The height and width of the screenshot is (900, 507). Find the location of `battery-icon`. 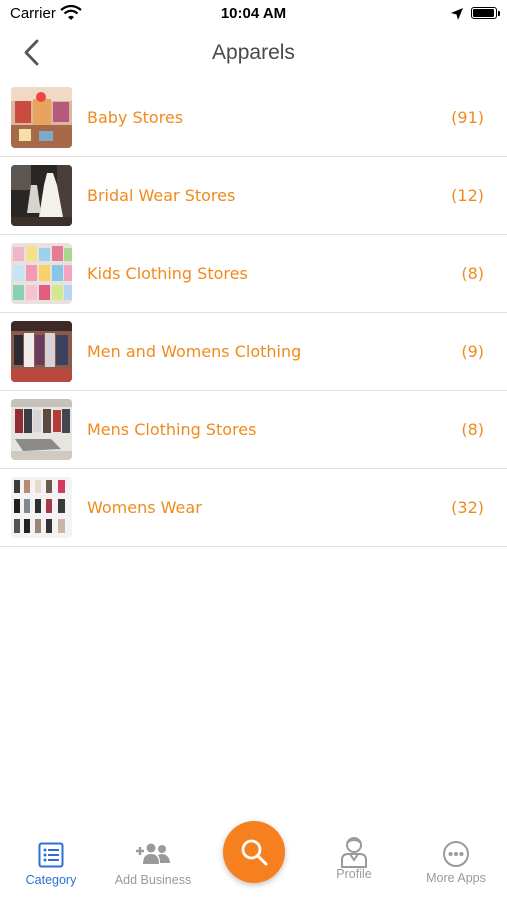

battery-icon is located at coordinates (484, 13).